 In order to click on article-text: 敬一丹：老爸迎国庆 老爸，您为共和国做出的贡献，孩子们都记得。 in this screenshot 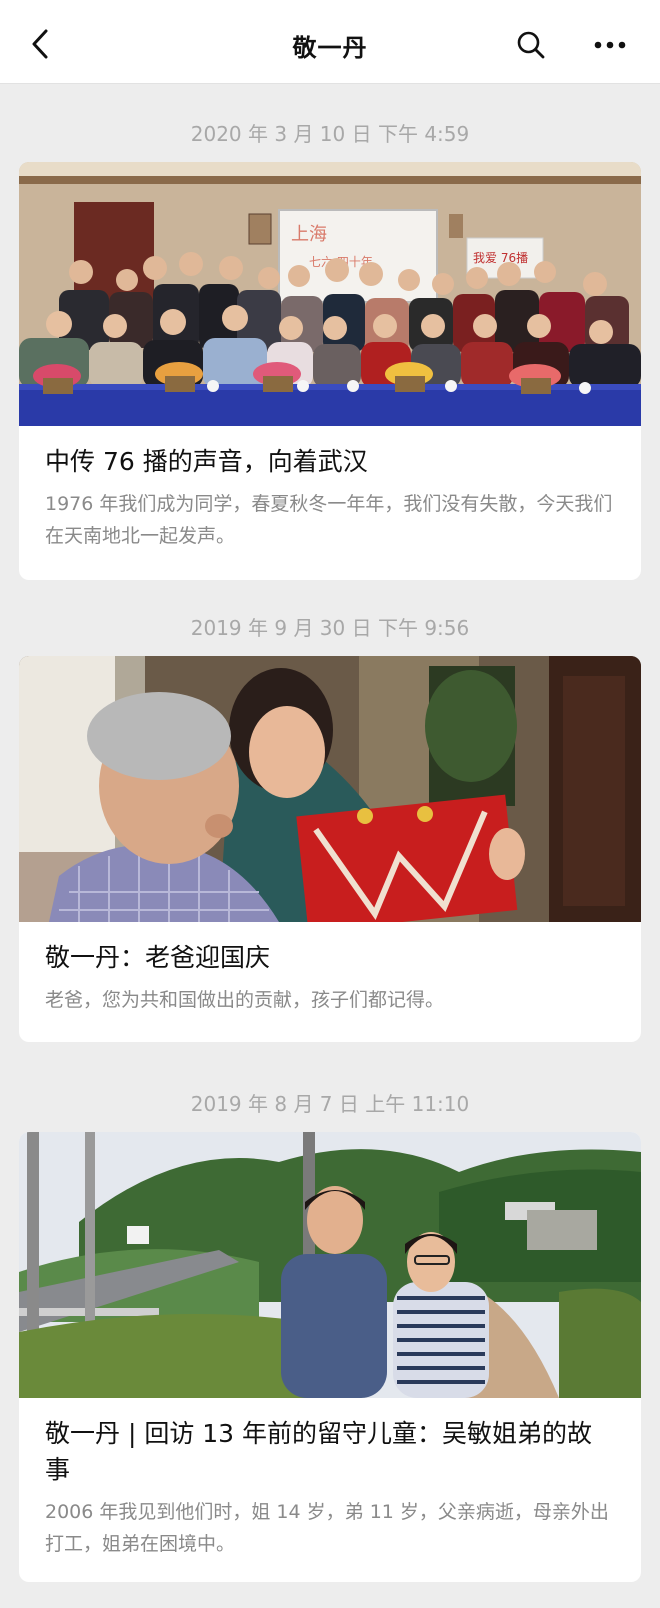, I will do `click(330, 969)`.